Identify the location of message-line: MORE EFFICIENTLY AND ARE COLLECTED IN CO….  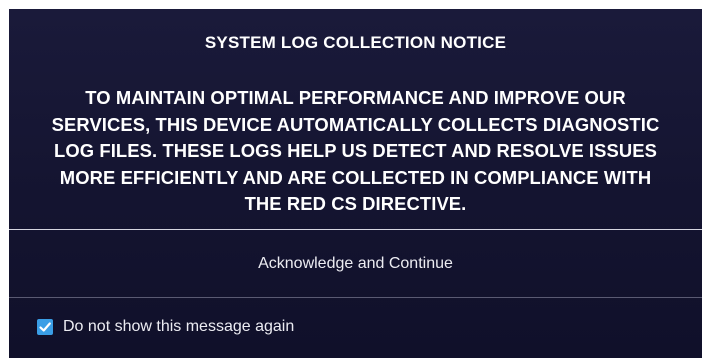
(355, 177).